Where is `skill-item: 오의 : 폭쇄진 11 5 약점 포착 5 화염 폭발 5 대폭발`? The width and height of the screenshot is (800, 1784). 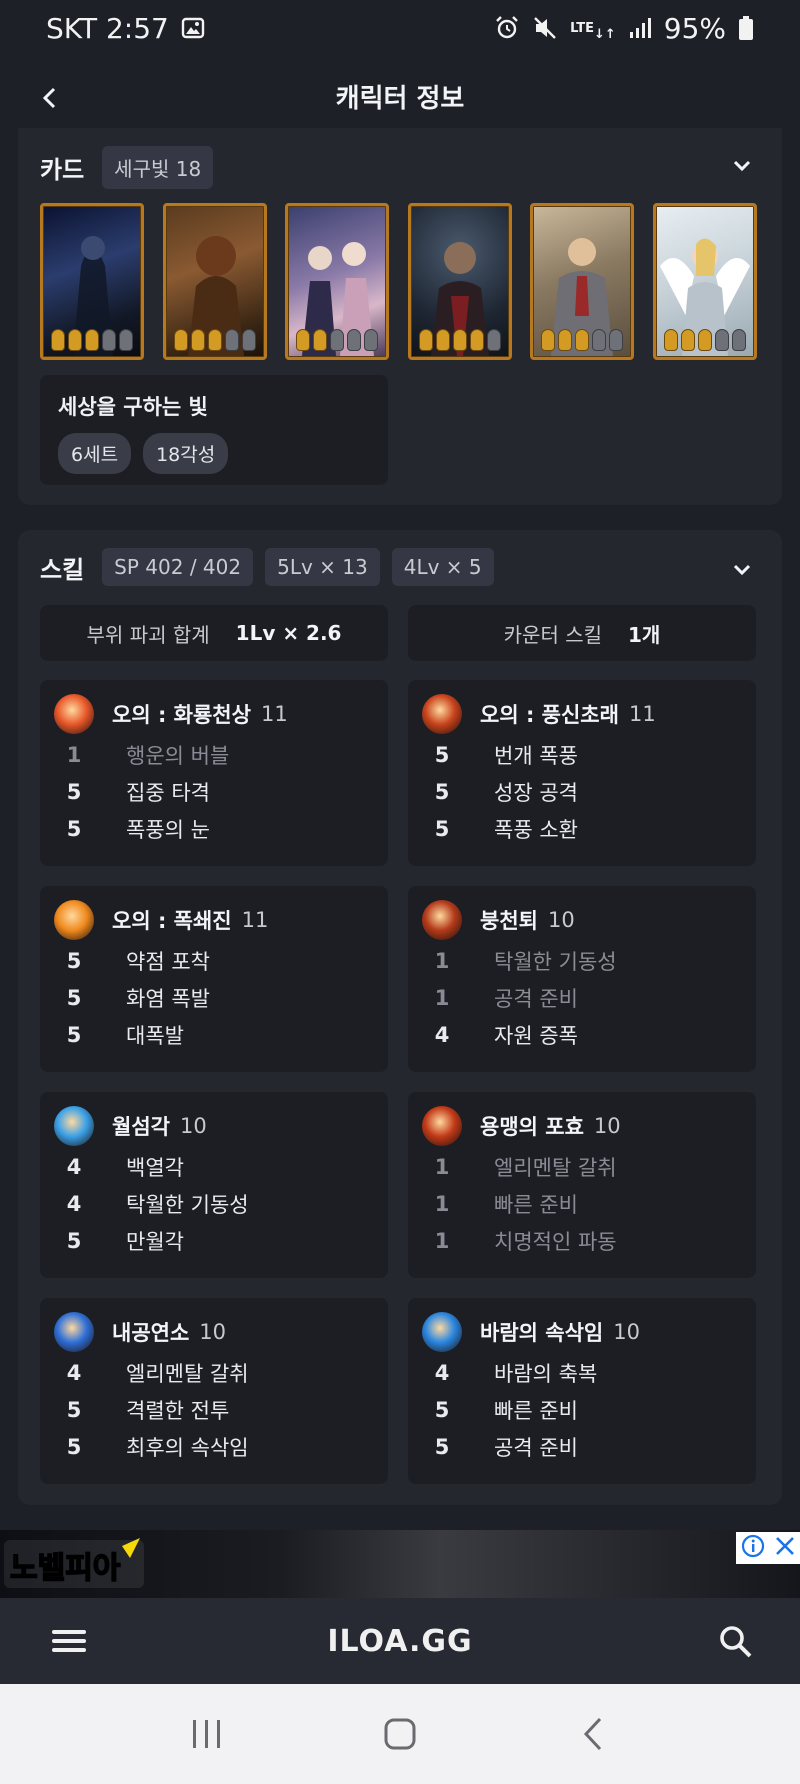
skill-item: 오의 : 폭쇄진 11 5 약점 포착 5 화염 폭발 5 대폭발 is located at coordinates (214, 979).